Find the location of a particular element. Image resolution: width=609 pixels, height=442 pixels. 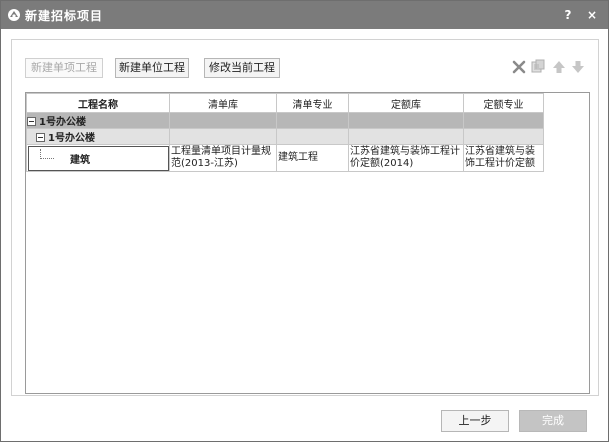

move-up-icon is located at coordinates (559, 67).